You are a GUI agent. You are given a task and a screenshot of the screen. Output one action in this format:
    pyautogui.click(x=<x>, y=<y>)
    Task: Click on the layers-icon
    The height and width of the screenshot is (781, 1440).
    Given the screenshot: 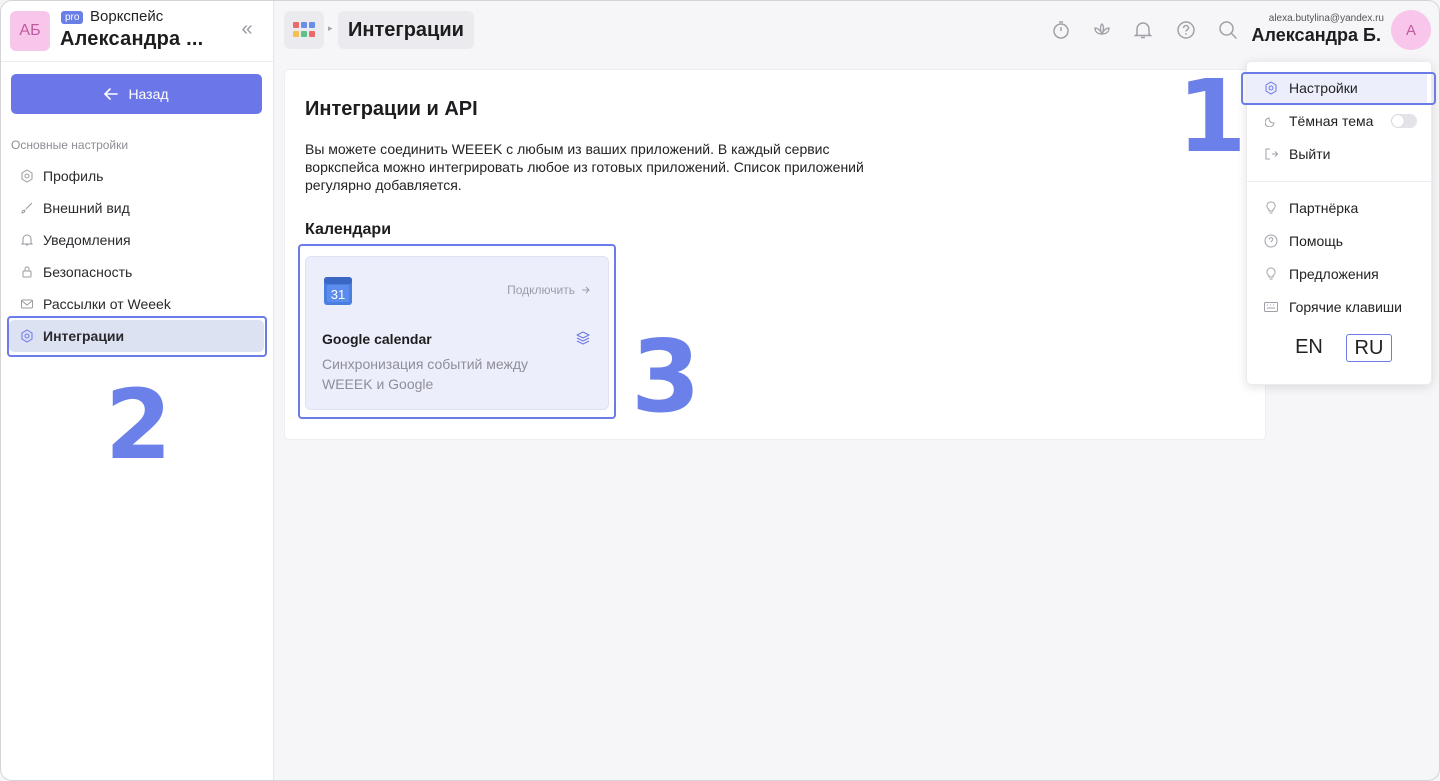 What is the action you would take?
    pyautogui.click(x=583, y=340)
    